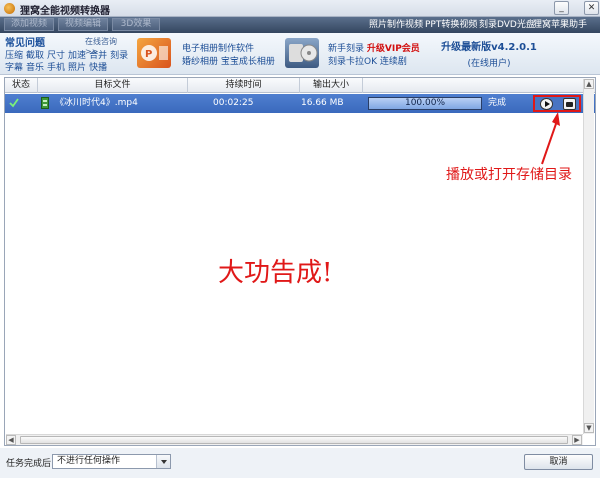  What do you see at coordinates (346, 49) in the screenshot?
I see `newbie-burn-link: 新手刻录` at bounding box center [346, 49].